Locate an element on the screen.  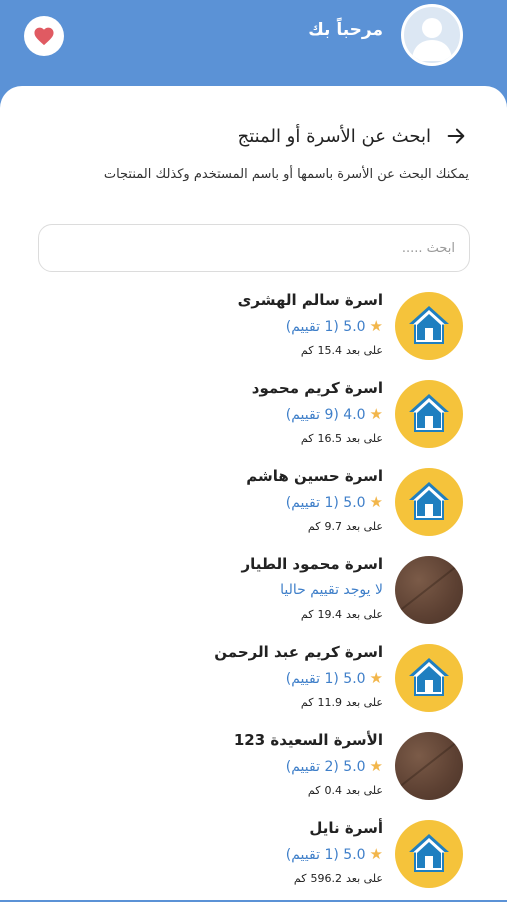
distance-row: على بعد9.7كم is located at coordinates (203, 527).